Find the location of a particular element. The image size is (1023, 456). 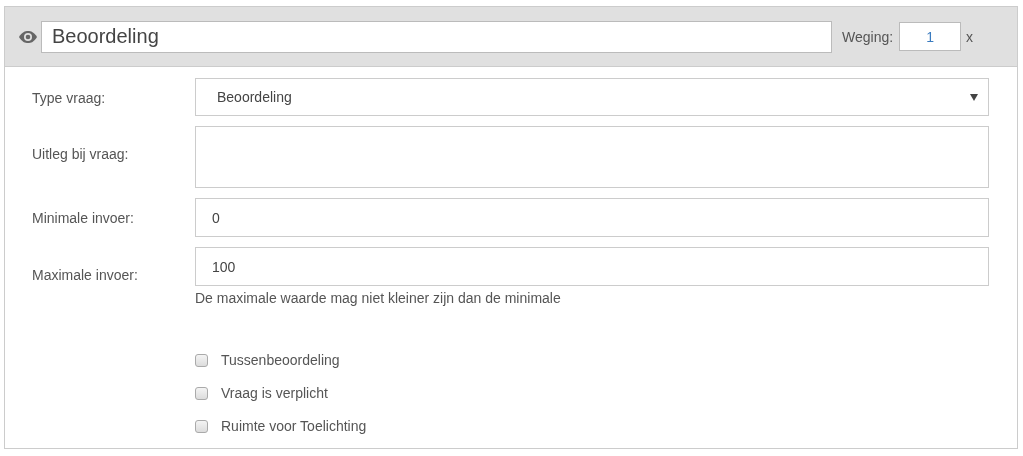

explanation-field is located at coordinates (592, 157).